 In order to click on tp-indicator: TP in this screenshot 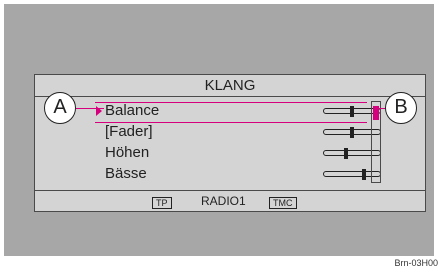, I will do `click(162, 203)`.